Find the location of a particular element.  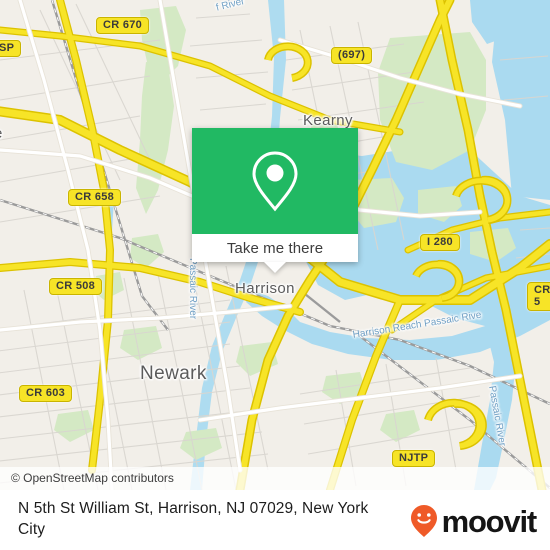

moovit-pin-smiley-icon is located at coordinates (423, 521).